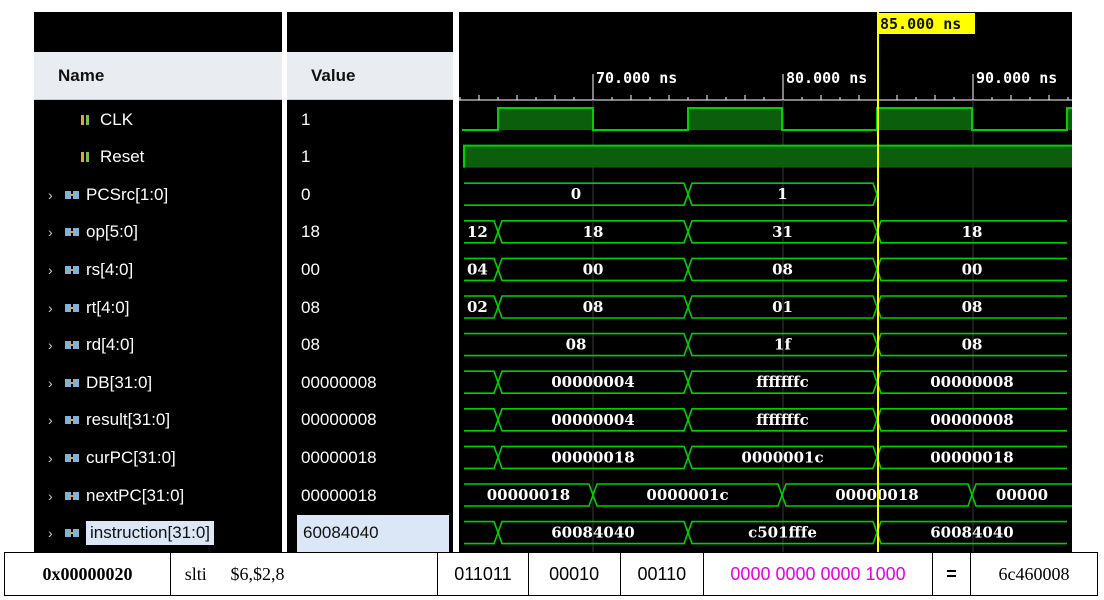 The image size is (1104, 600). What do you see at coordinates (160, 194) in the screenshot?
I see `signal-row: › PCSrc[1:0]` at bounding box center [160, 194].